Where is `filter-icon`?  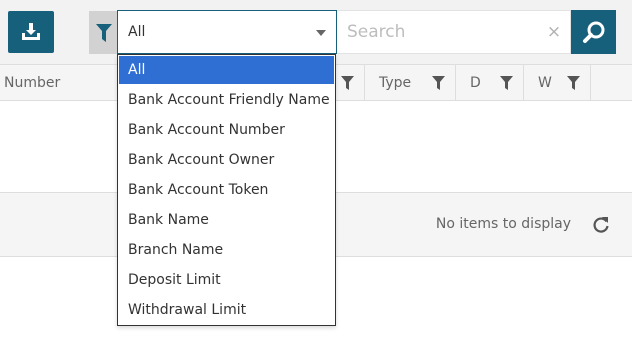
filter-icon is located at coordinates (104, 32).